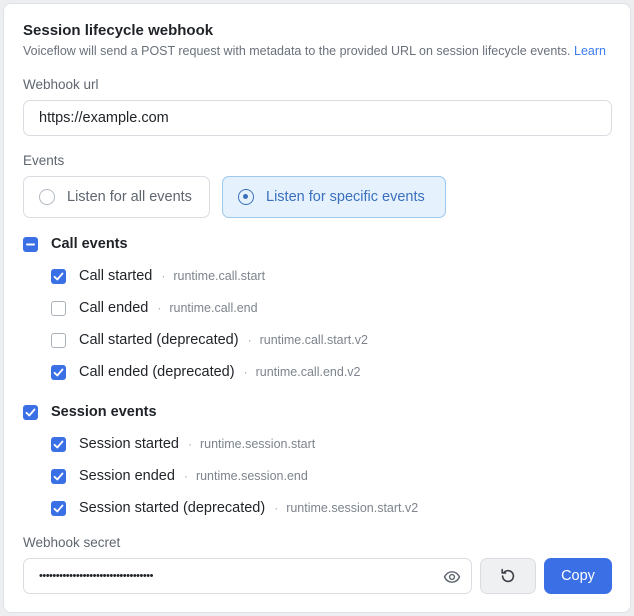 This screenshot has width=634, height=616. Describe the element at coordinates (72, 542) in the screenshot. I see `webhook-secret-label: Webhook secret` at that location.